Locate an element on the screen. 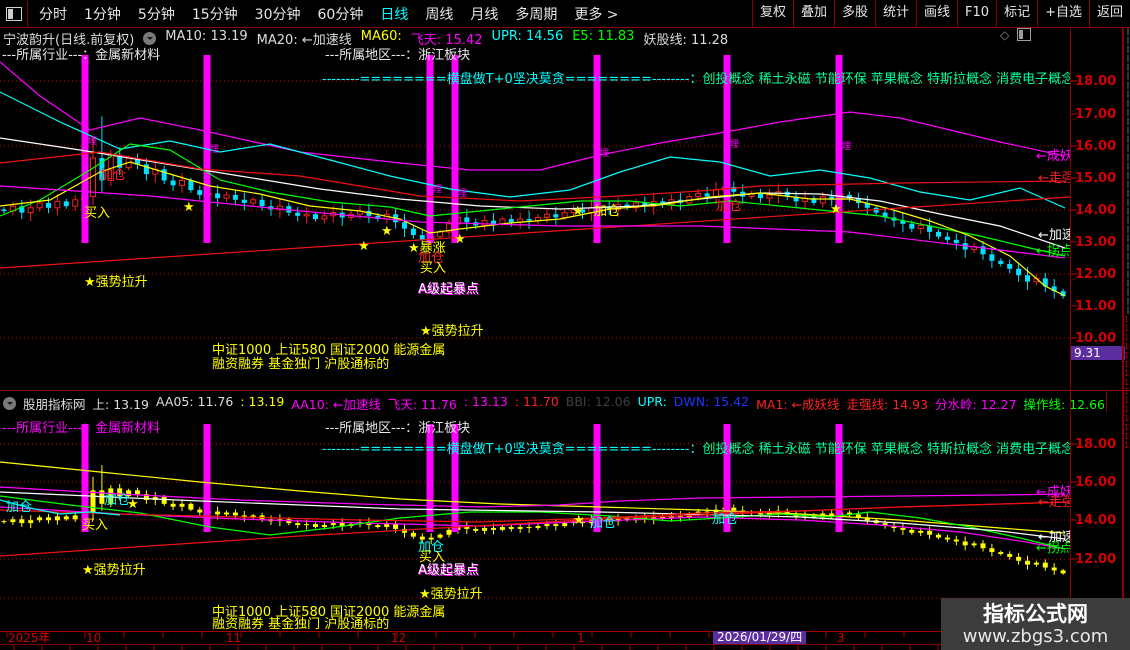 Image resolution: width=1130 pixels, height=650 pixels. price-axis-label: 17.00 is located at coordinates (1096, 114).